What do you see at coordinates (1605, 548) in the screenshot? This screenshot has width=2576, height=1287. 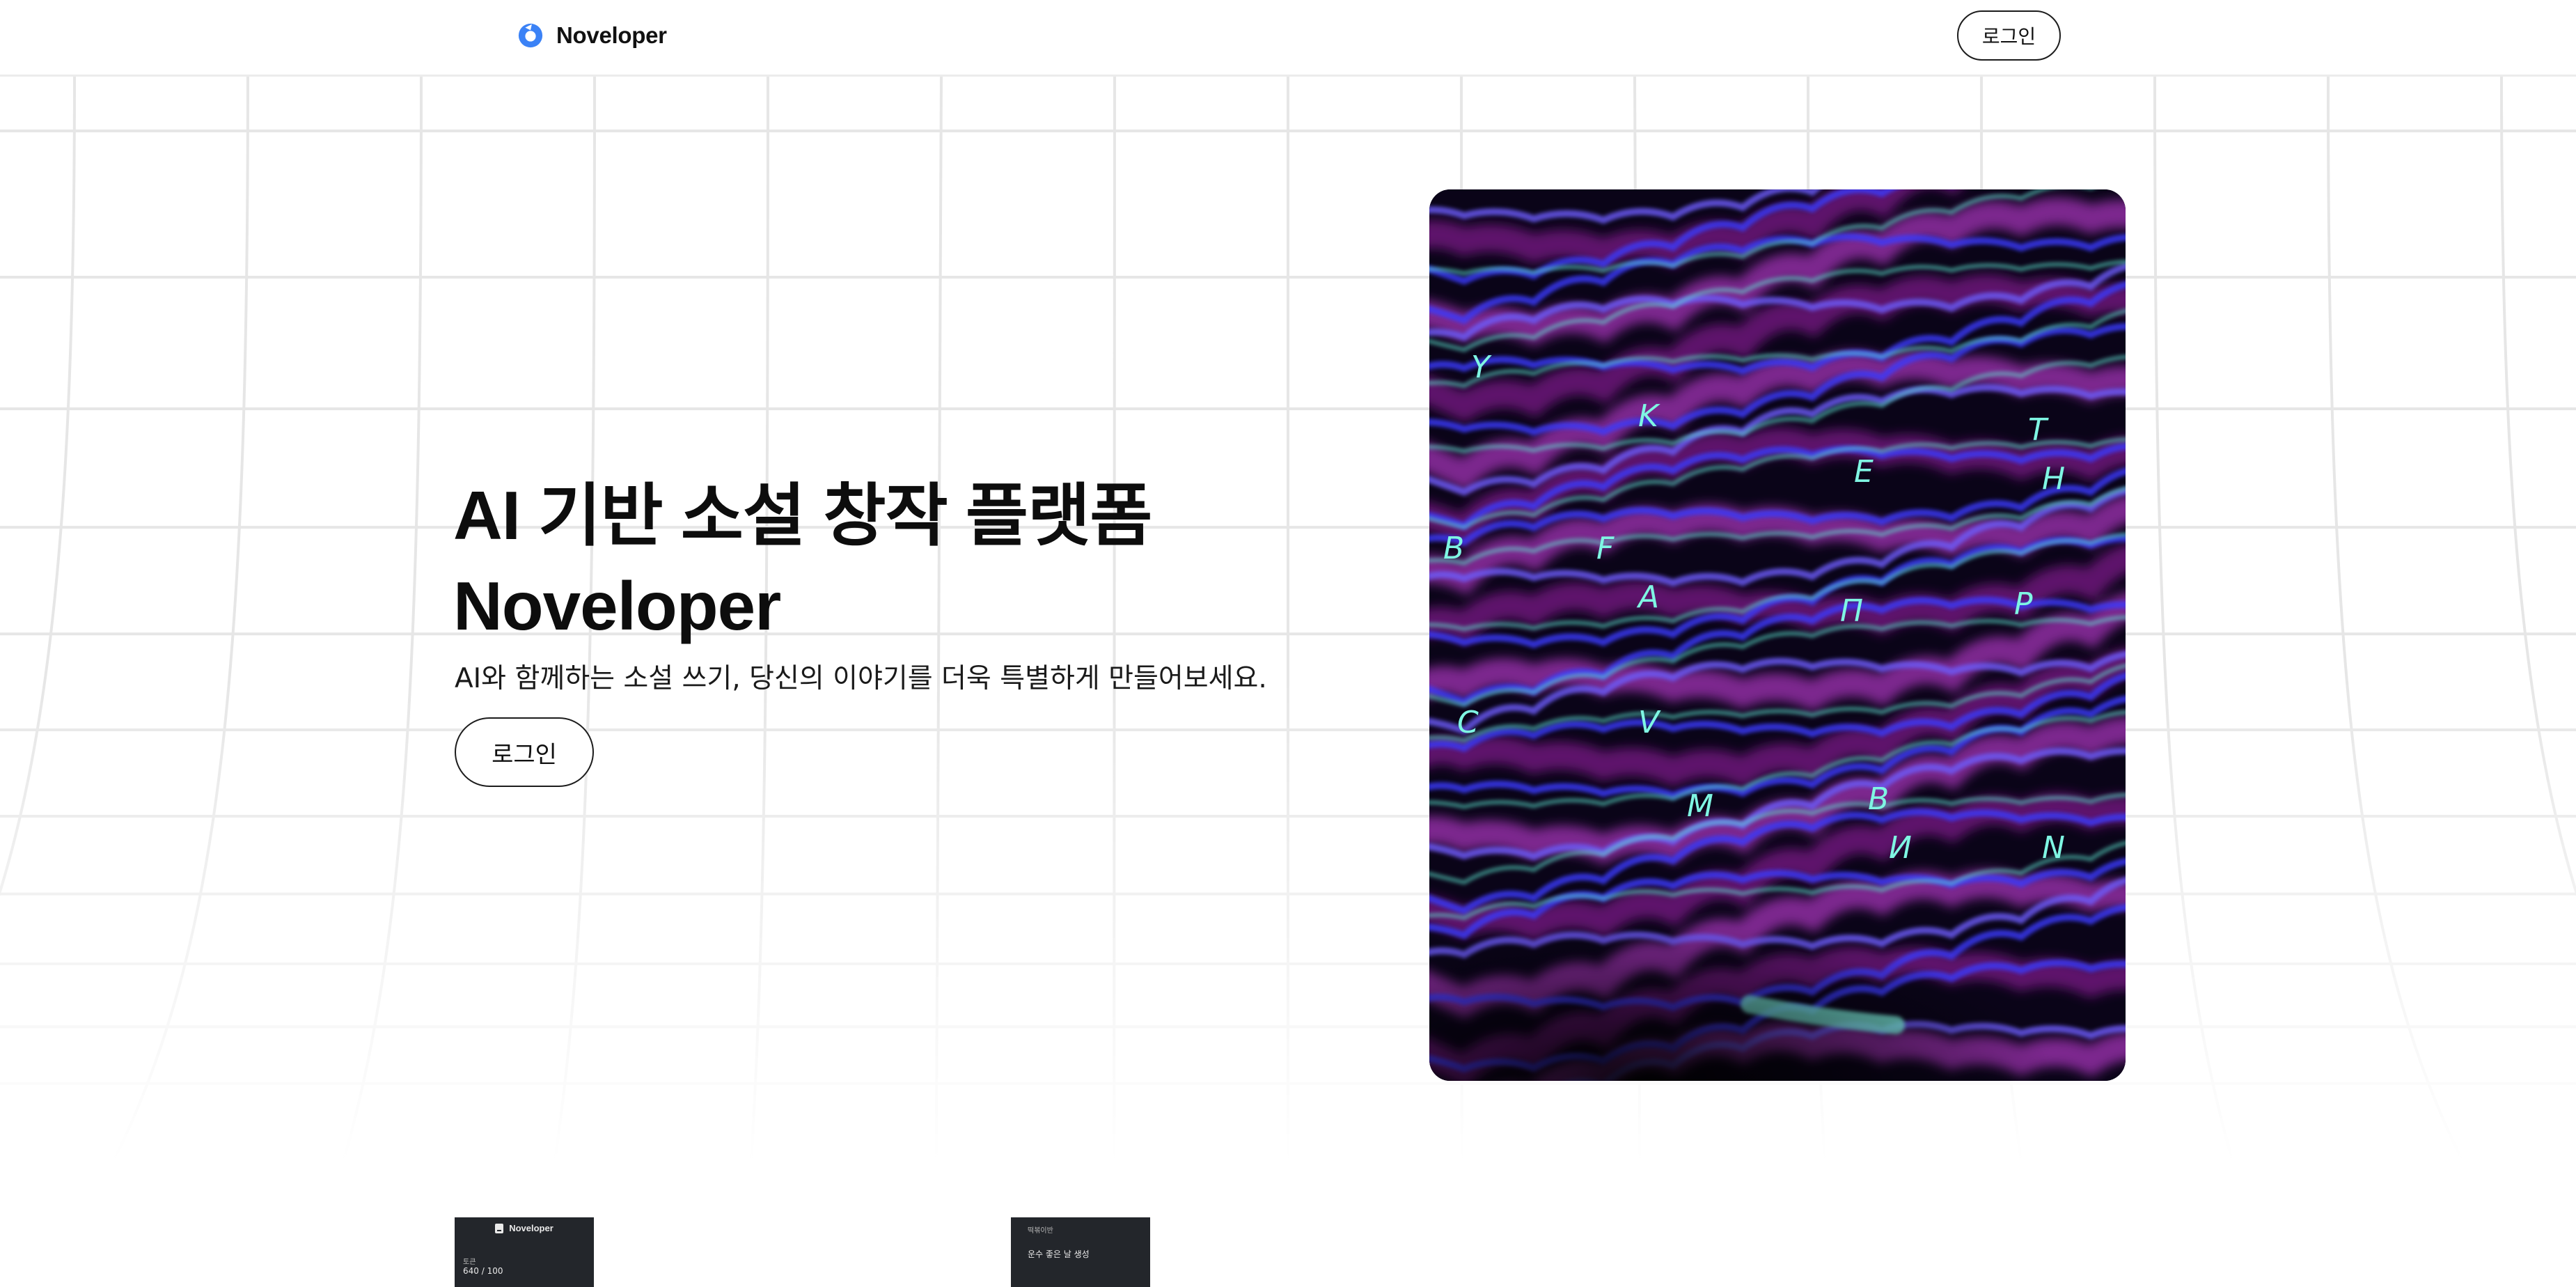 I see `key-glyph: F` at bounding box center [1605, 548].